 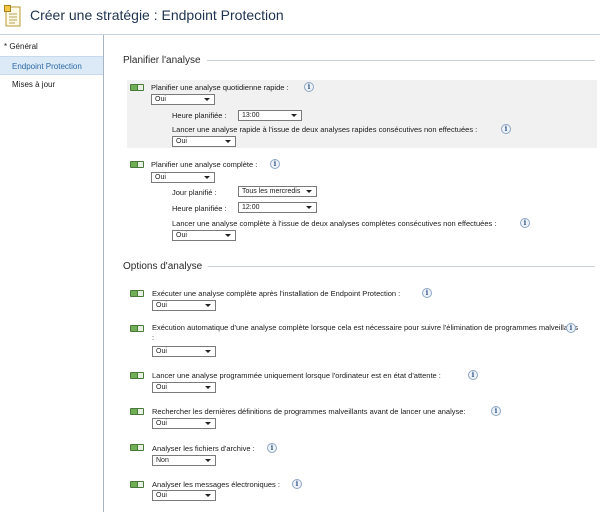 What do you see at coordinates (204, 141) in the screenshot?
I see `quick-scan-missed-select: Oui` at bounding box center [204, 141].